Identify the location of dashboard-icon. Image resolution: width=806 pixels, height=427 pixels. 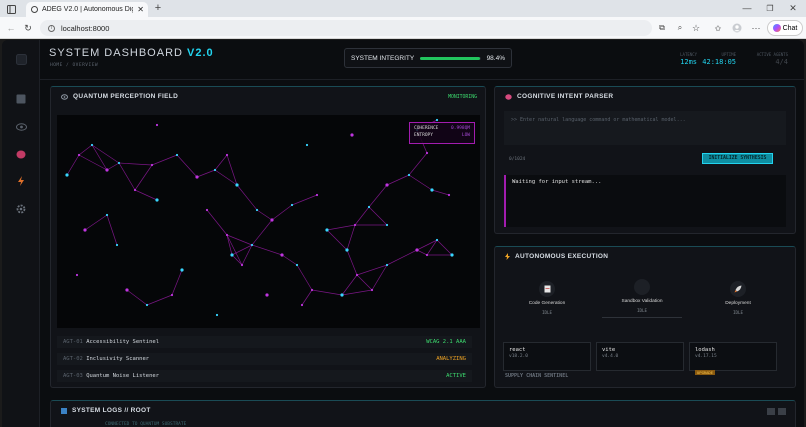
(21, 99).